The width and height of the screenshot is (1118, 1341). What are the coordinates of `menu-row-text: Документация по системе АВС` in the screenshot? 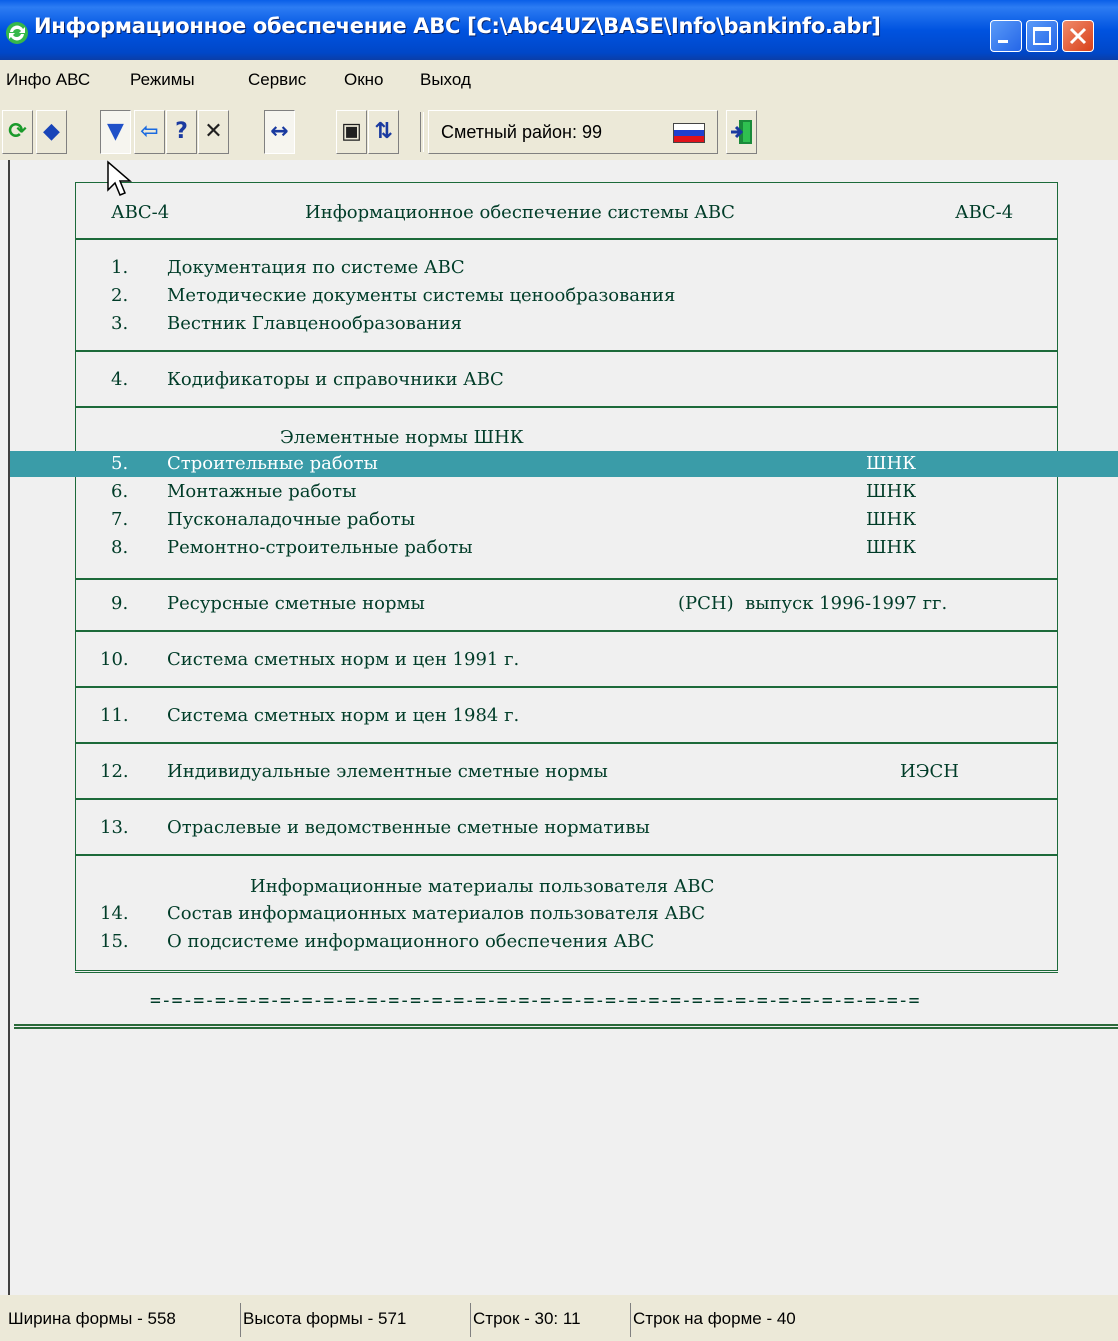 It's located at (316, 267).